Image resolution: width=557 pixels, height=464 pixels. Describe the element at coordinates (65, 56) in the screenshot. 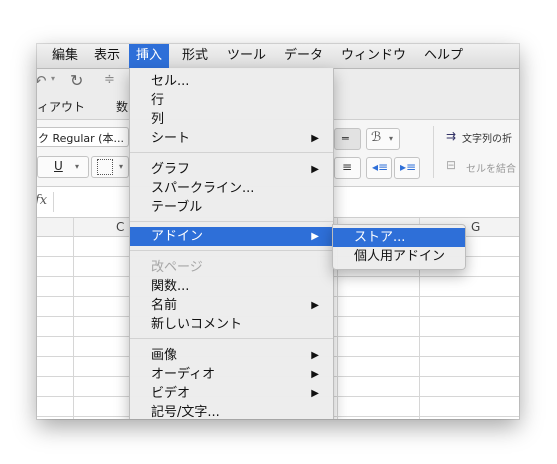

I see `menu-edit: 編集` at that location.